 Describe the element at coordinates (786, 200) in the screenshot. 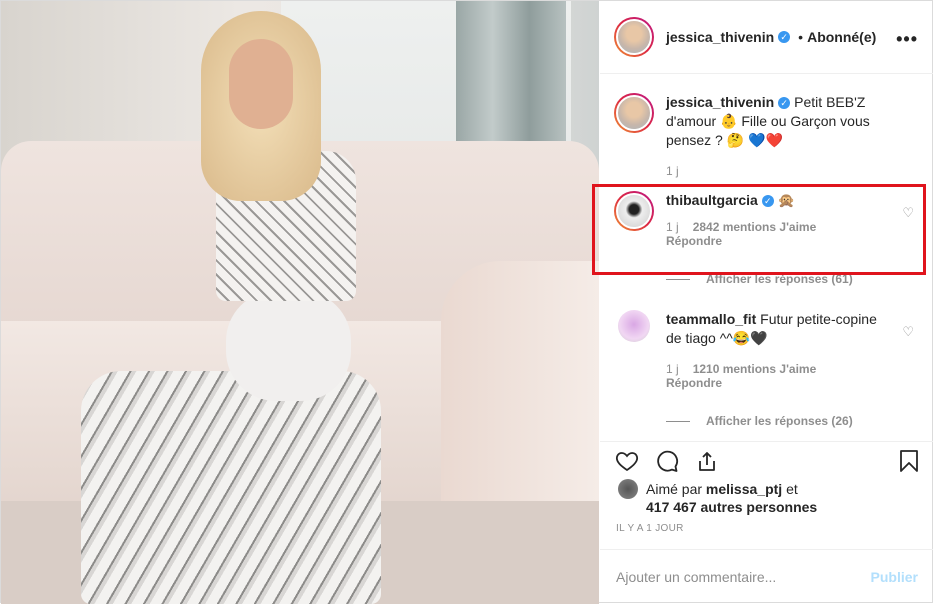

I see `comment-text: 🙊` at that location.